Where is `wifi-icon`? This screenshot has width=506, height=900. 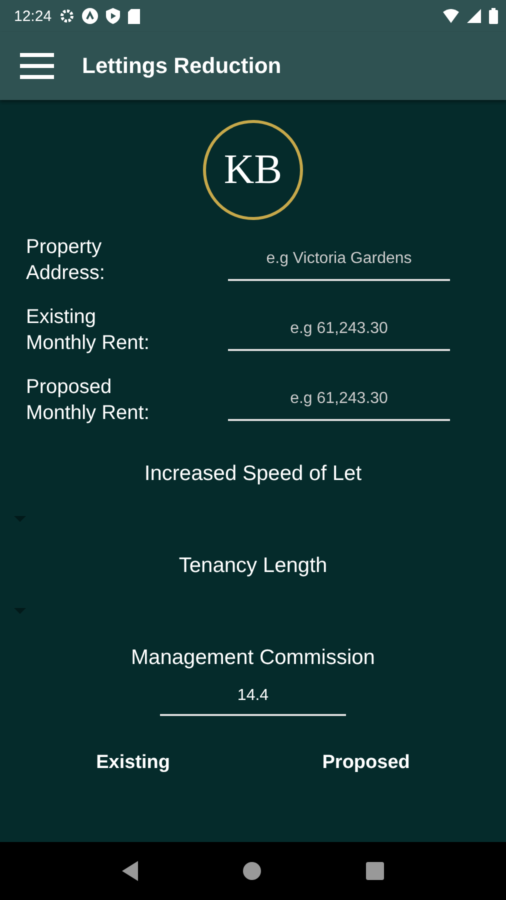 wifi-icon is located at coordinates (451, 16).